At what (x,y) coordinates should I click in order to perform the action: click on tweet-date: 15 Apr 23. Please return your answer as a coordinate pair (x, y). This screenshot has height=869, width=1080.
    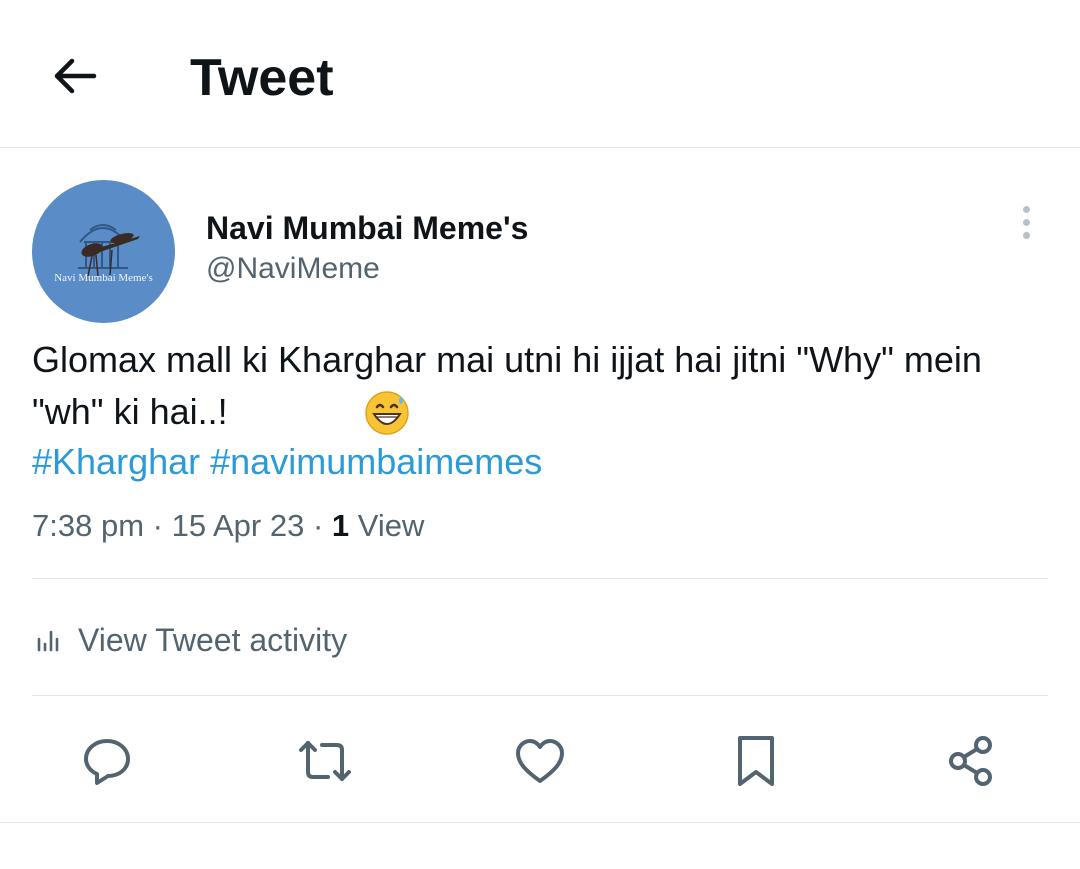
    Looking at the image, I should click on (238, 525).